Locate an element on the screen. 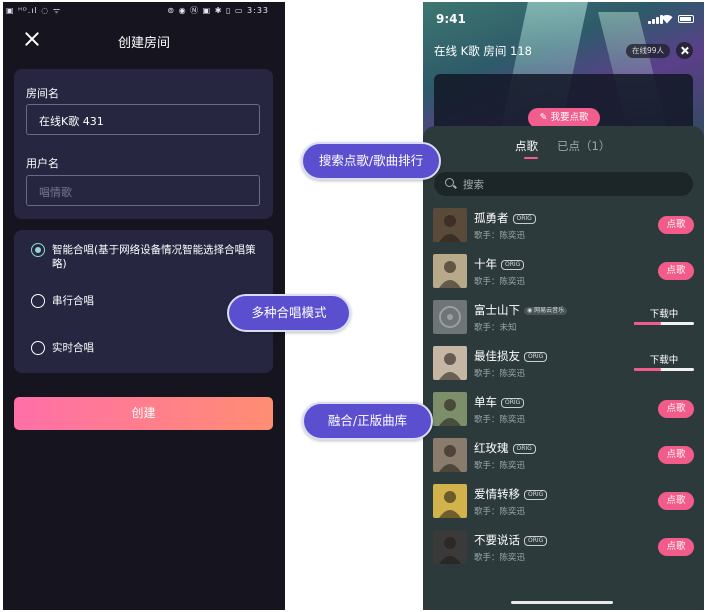  wifi-icon is located at coordinates (667, 19).